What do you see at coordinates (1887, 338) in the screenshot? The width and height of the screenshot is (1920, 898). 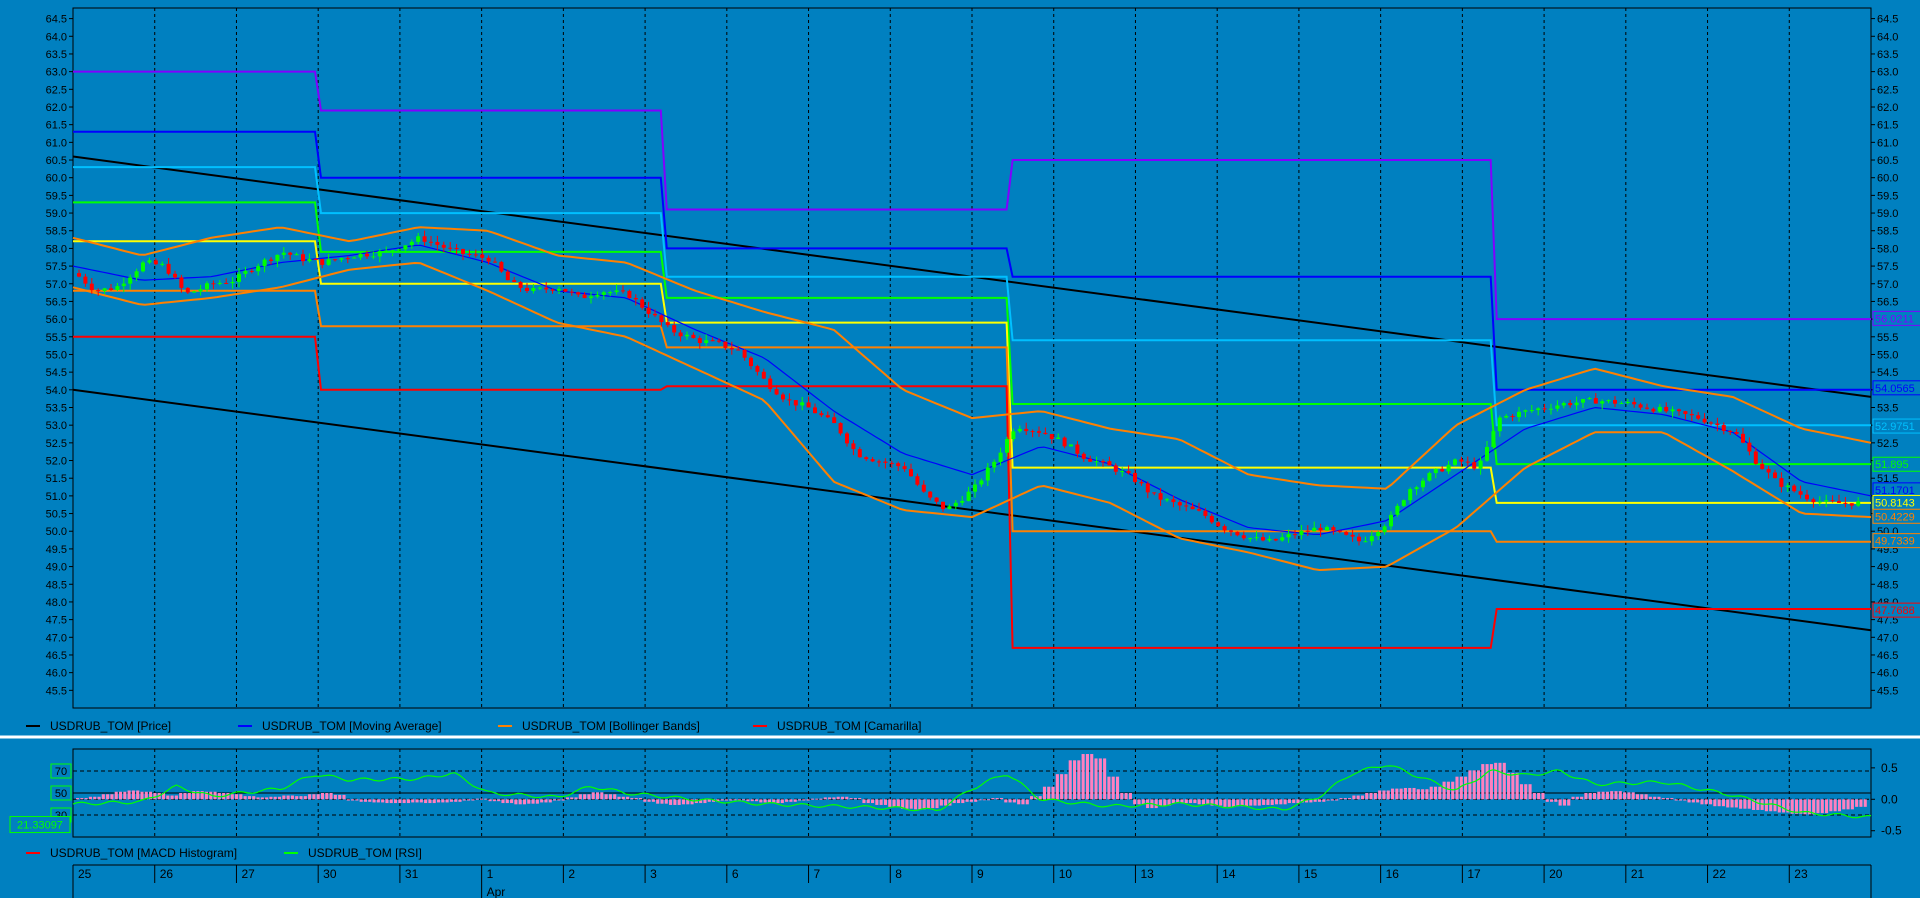 I see `price-tick-label-right: 55.5` at bounding box center [1887, 338].